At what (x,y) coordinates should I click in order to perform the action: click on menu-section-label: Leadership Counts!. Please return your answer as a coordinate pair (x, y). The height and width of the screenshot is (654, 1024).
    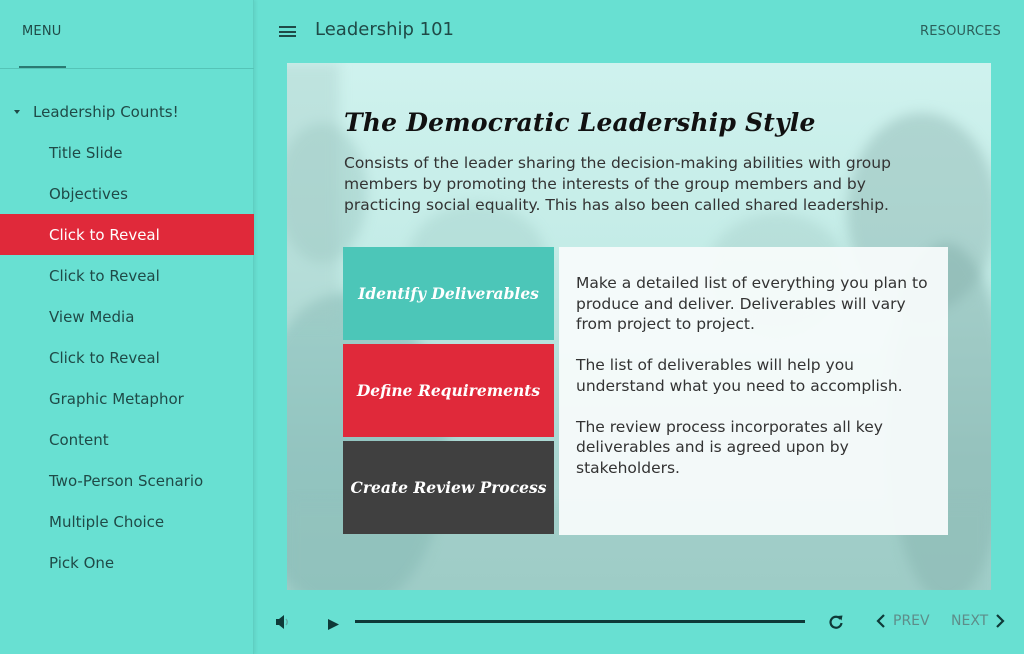
    Looking at the image, I should click on (106, 111).